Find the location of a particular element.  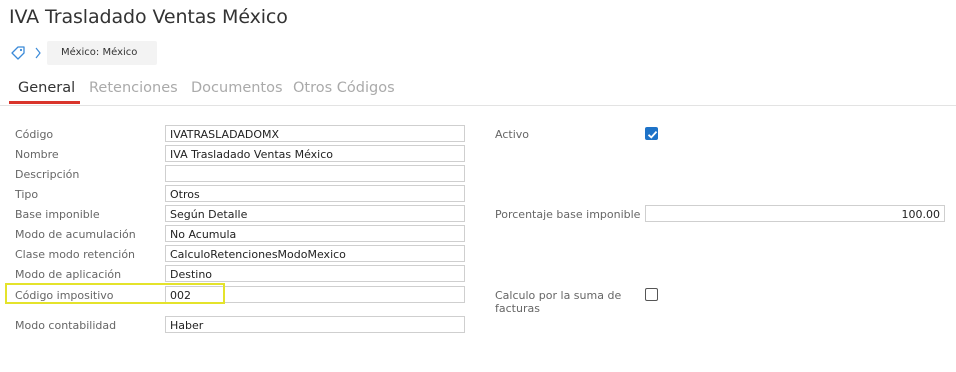

calculo-suma-label-2: facturas is located at coordinates (517, 308).